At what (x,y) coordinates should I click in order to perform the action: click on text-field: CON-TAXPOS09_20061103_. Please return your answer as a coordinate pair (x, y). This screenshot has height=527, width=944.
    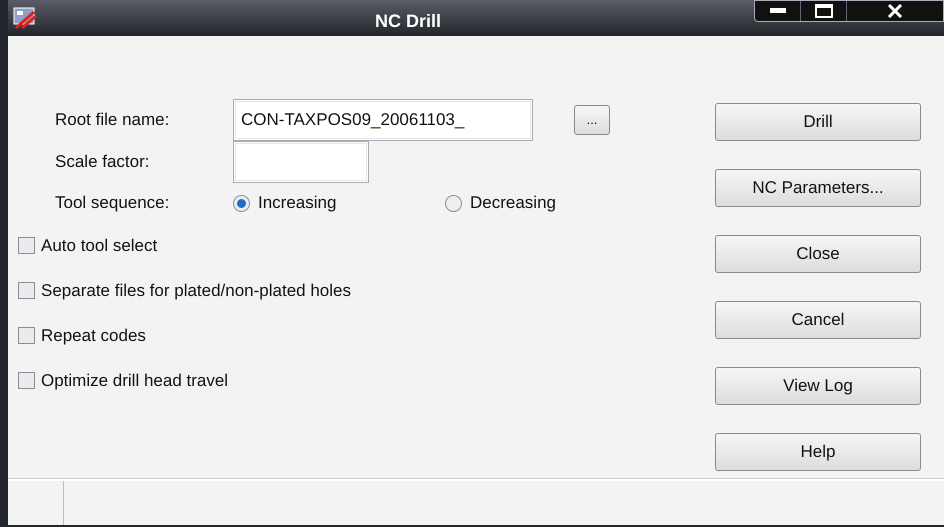
    Looking at the image, I should click on (383, 120).